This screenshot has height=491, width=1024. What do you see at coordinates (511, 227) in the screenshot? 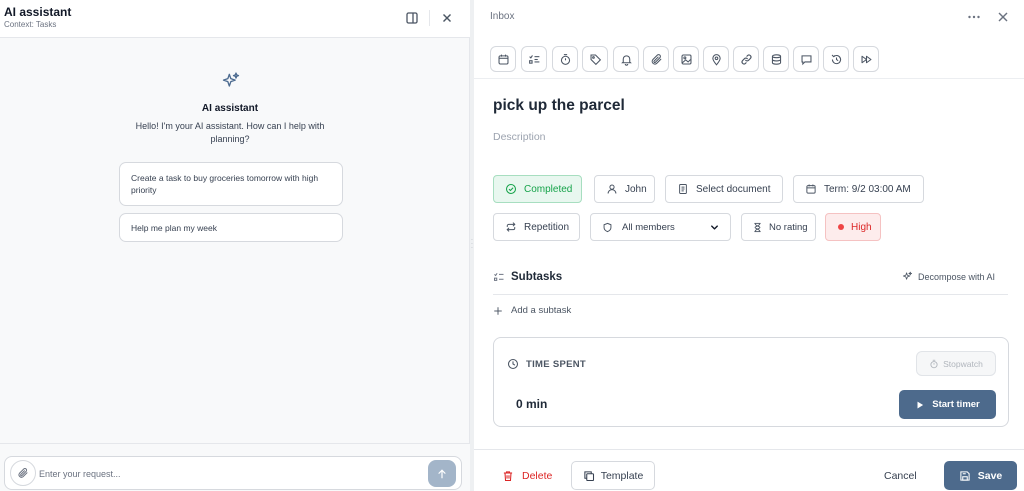
I see `repeat-icon` at bounding box center [511, 227].